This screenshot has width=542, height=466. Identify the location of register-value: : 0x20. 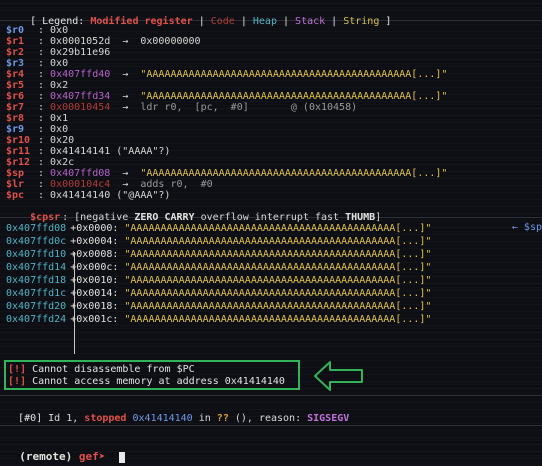
(56, 140).